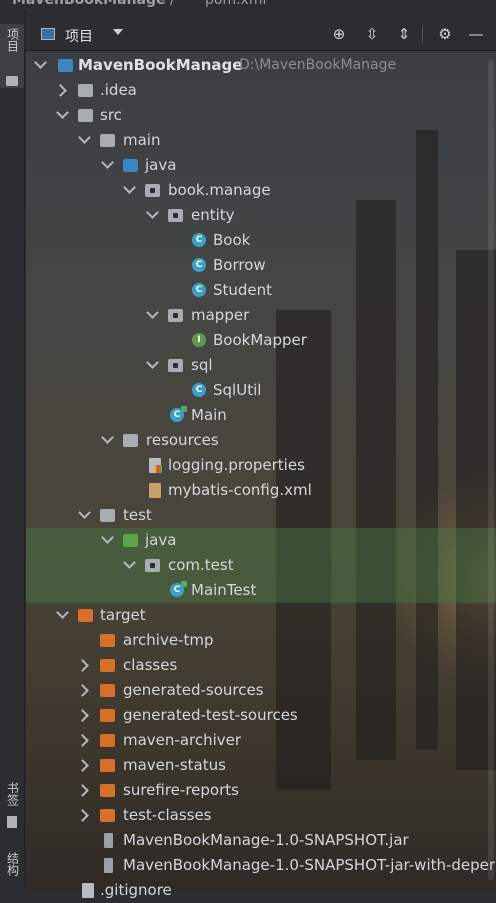  Describe the element at coordinates (79, 36) in the screenshot. I see `view-selector-label: 项目` at that location.